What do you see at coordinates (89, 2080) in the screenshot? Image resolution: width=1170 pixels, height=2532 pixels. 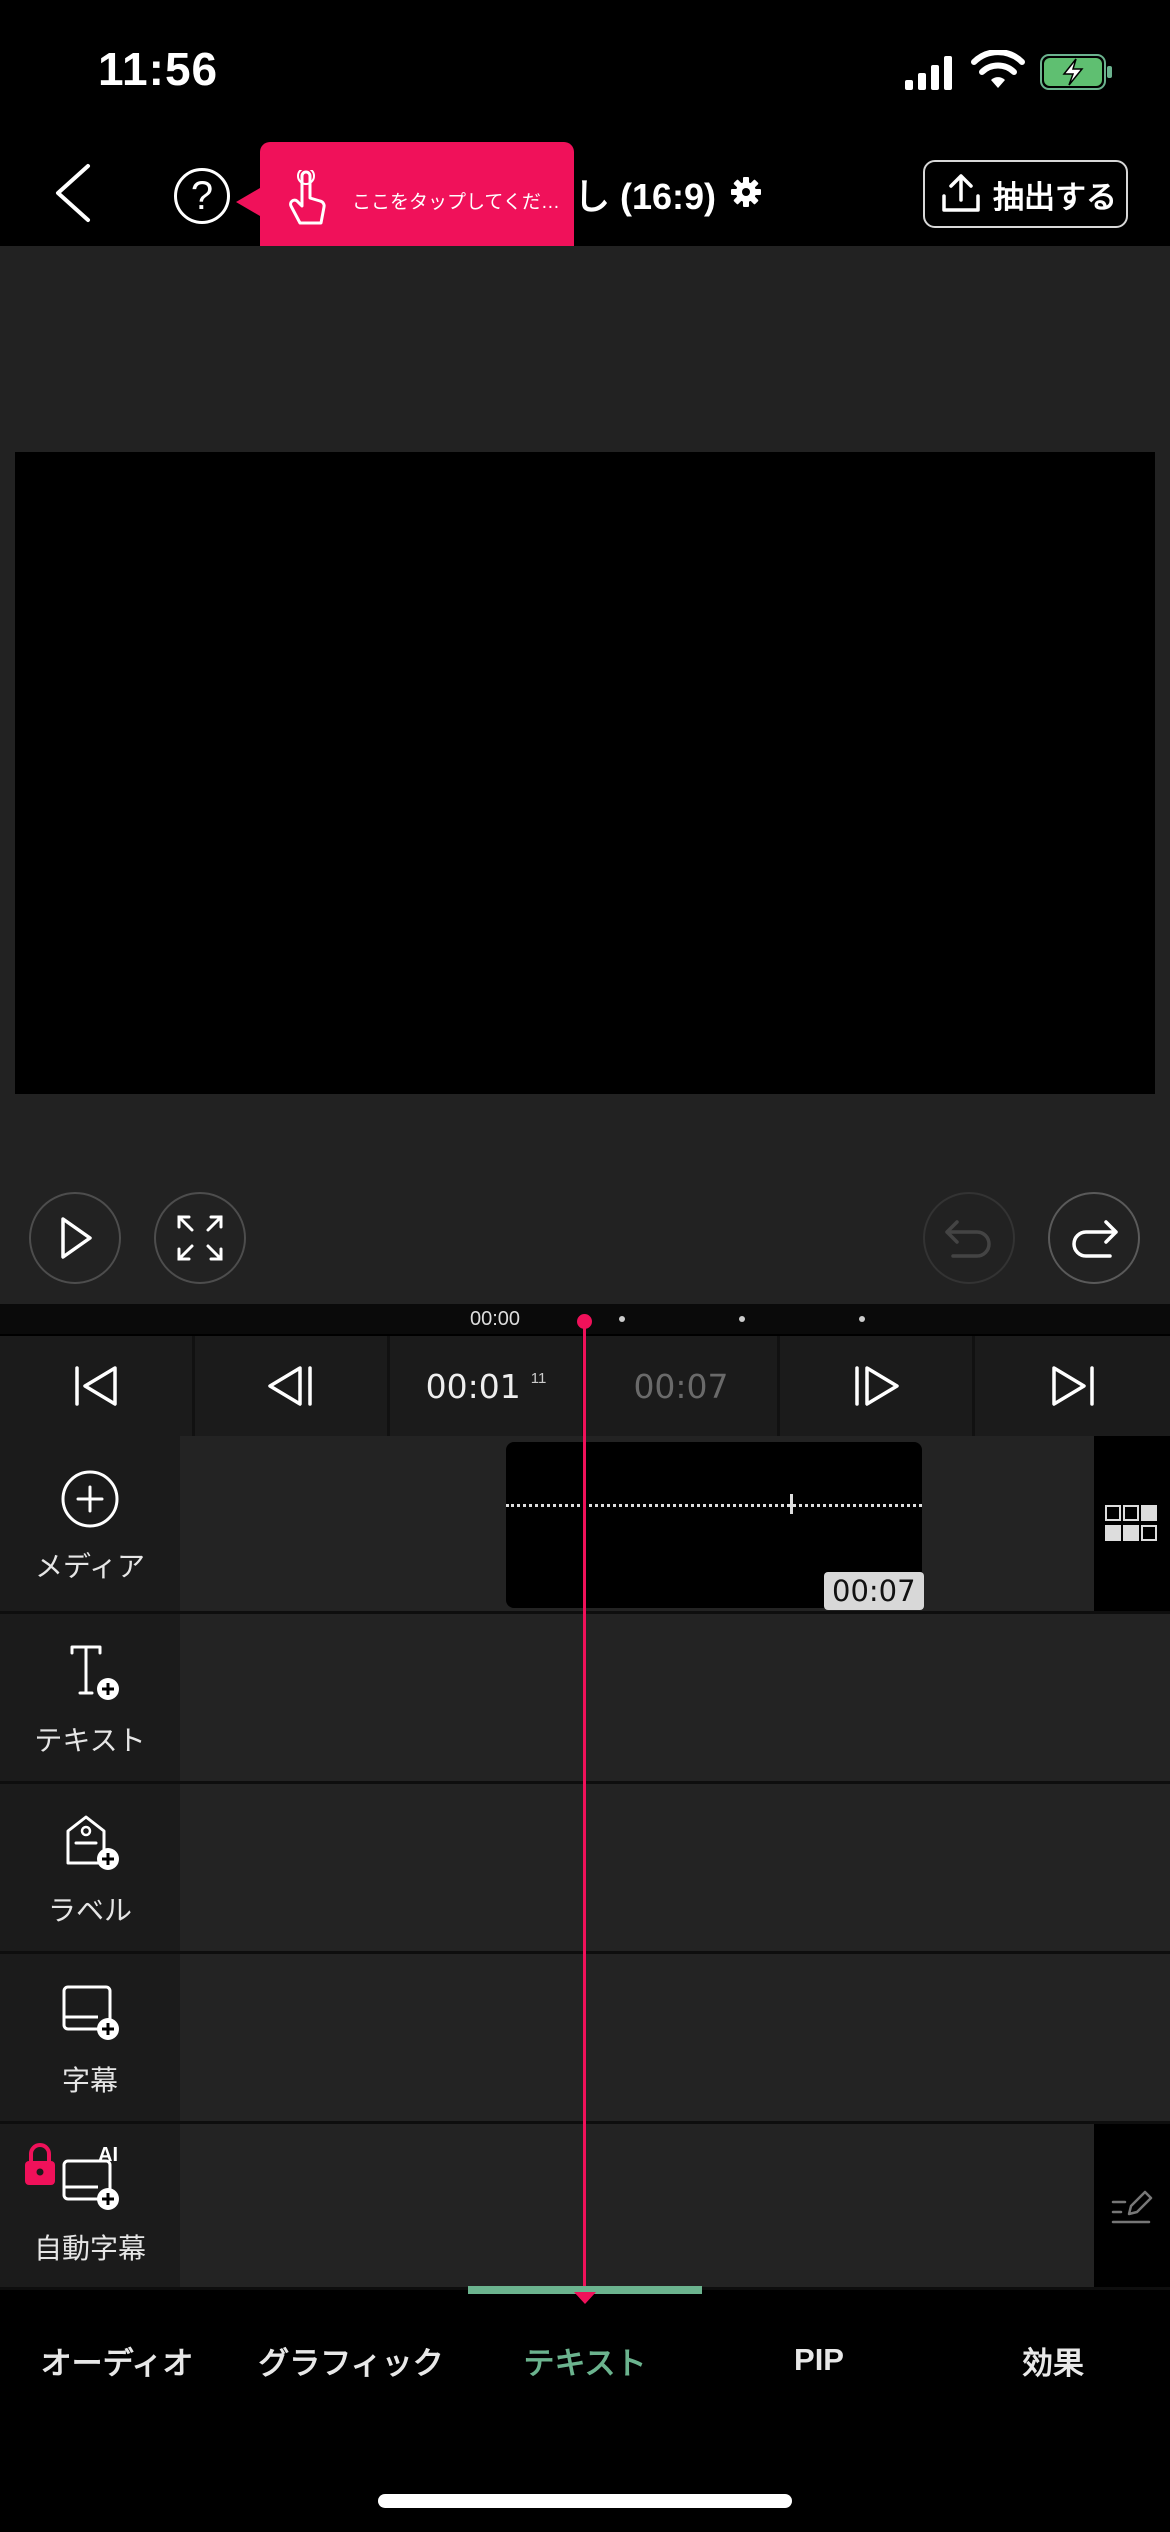 I see `track-label: 字幕` at bounding box center [89, 2080].